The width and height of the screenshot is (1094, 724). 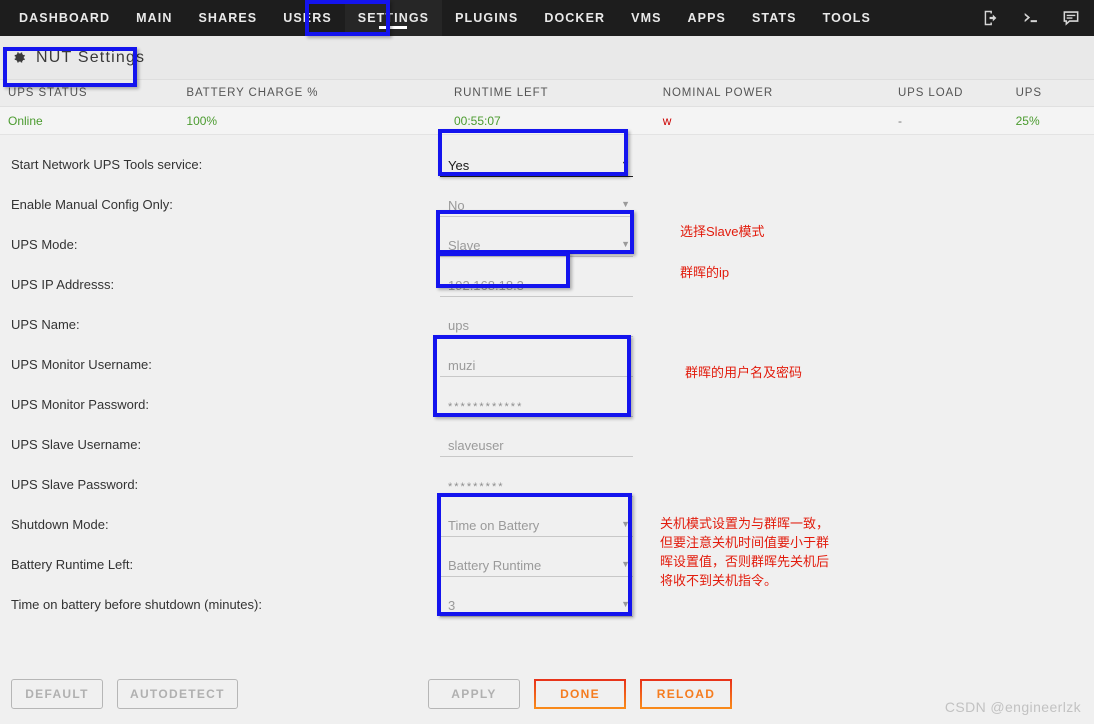 I want to click on input-ups-slave-username: slaveuser, so click(x=536, y=444).